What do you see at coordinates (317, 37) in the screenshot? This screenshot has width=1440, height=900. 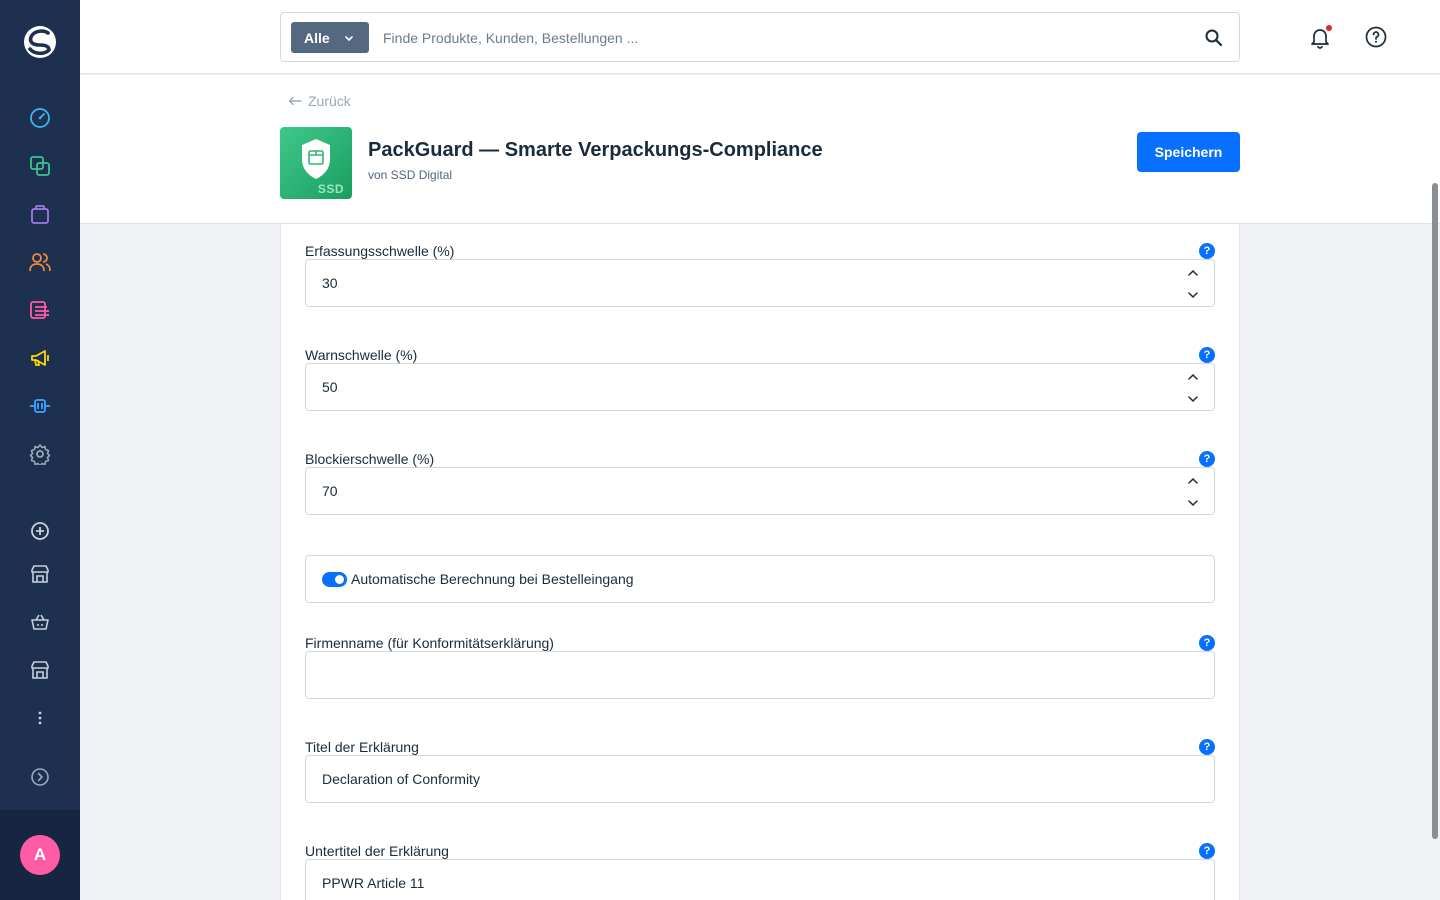 I see `search-type-label: Alle` at bounding box center [317, 37].